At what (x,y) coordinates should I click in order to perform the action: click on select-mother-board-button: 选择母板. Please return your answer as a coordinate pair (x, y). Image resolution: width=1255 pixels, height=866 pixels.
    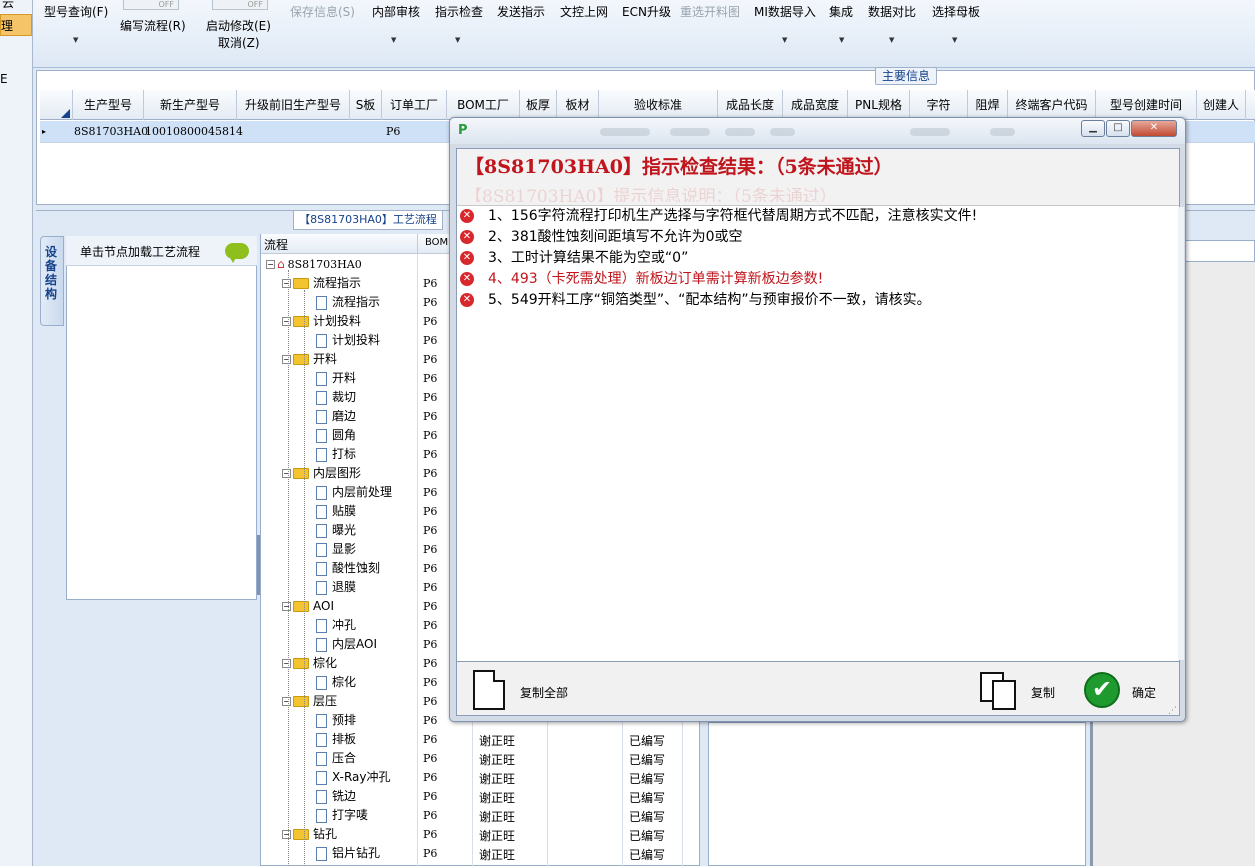
    Looking at the image, I should click on (956, 11).